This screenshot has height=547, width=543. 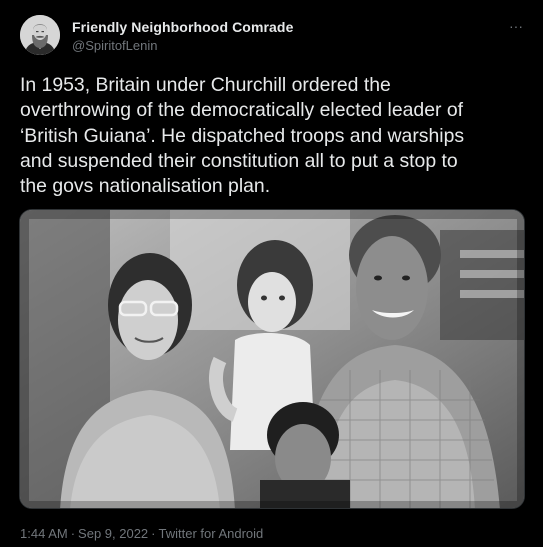 I want to click on tweet-meta: 1:44 AM · Sep 9, 2022 · Twitter for Android, so click(x=141, y=533).